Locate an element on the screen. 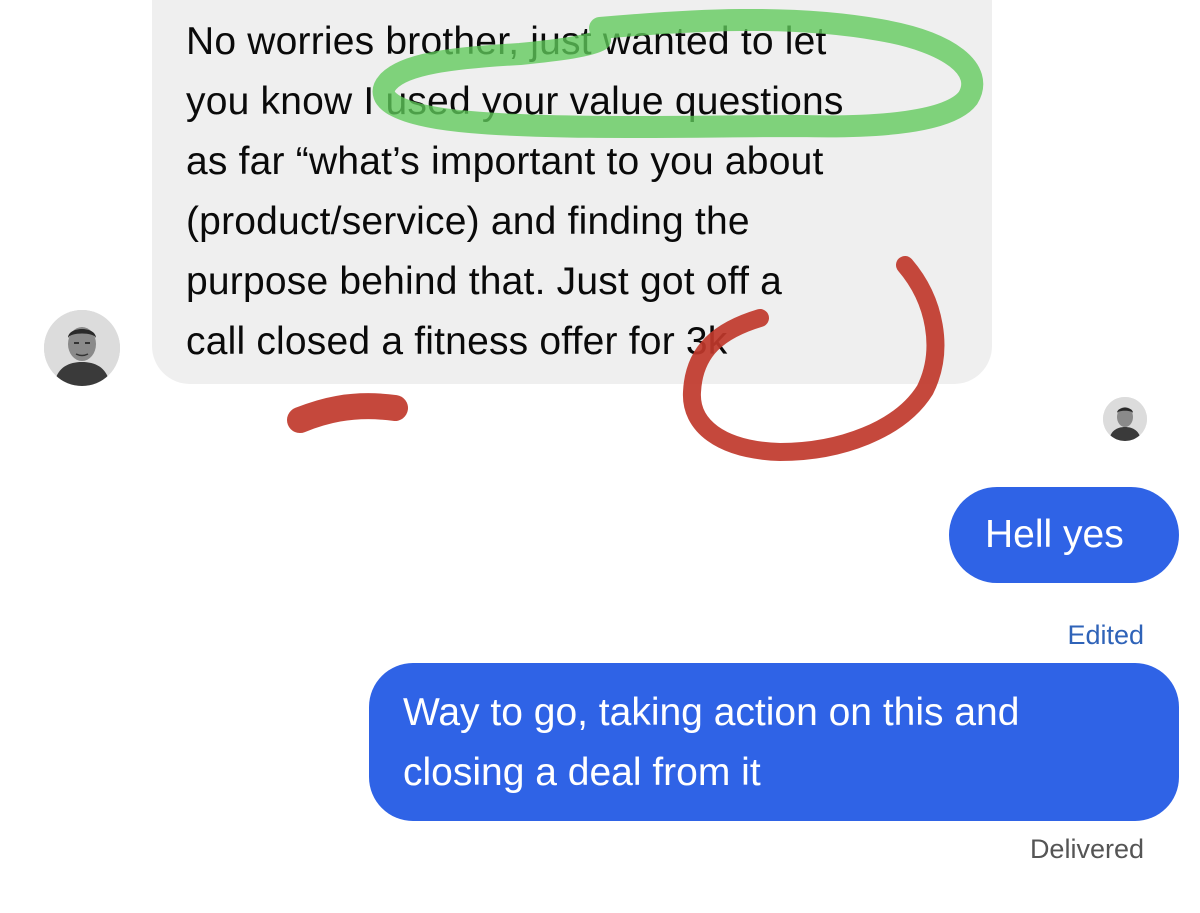 This screenshot has height=913, width=1200. incoming-message-line: you know I used your value questions is located at coordinates (515, 101).